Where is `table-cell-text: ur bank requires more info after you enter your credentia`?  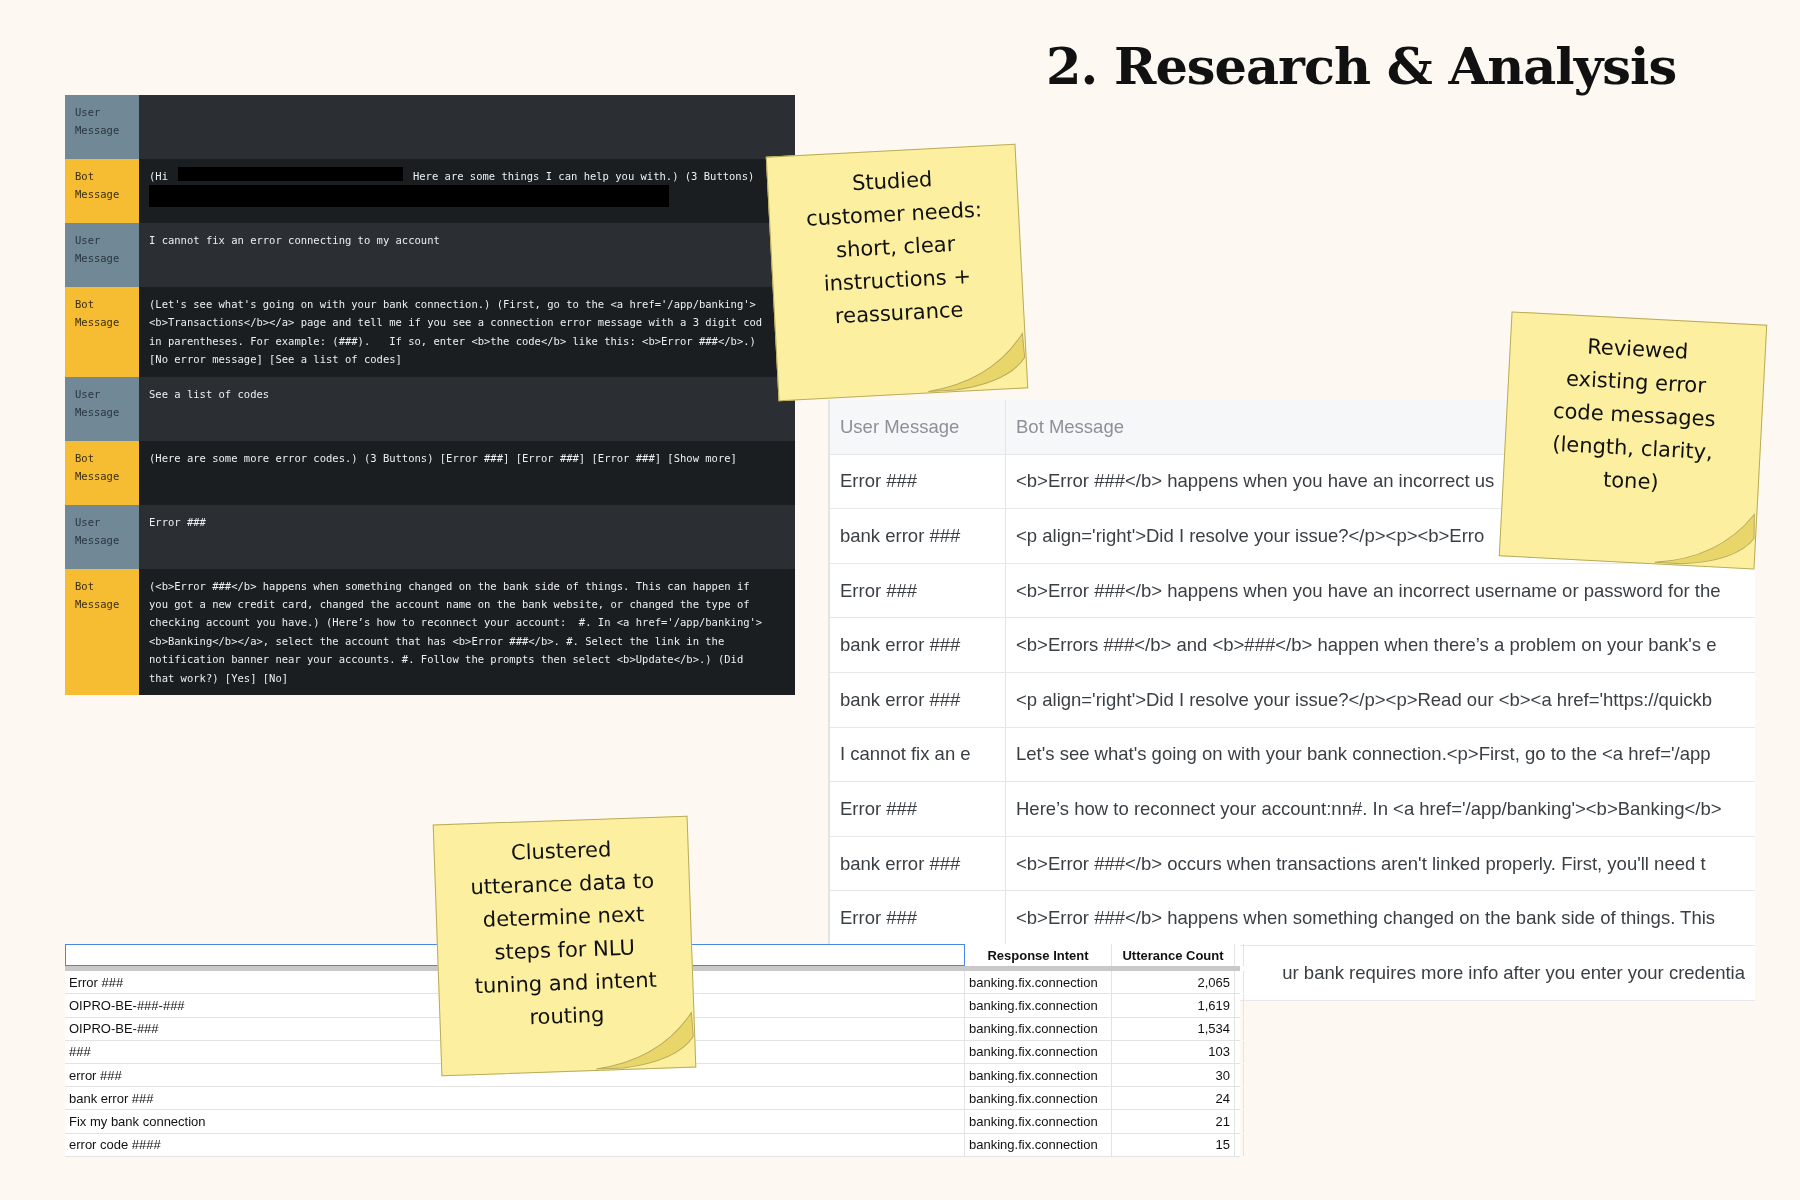 table-cell-text: ur bank requires more info after you enter your credentia is located at coordinates (1513, 972).